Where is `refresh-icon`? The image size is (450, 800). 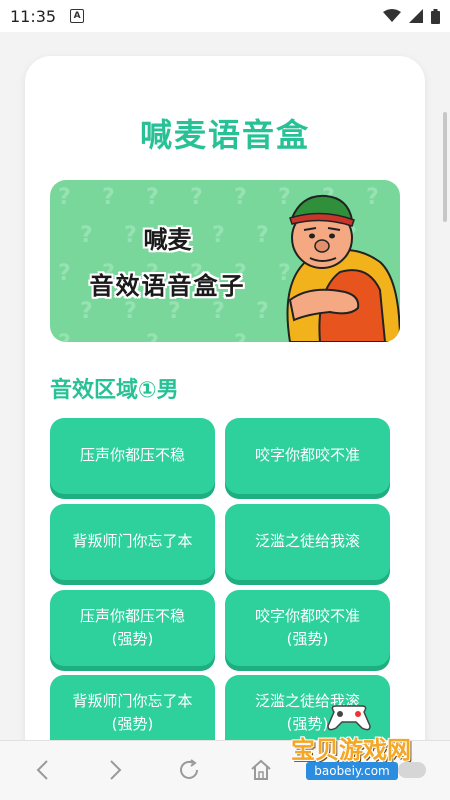
refresh-icon is located at coordinates (189, 770).